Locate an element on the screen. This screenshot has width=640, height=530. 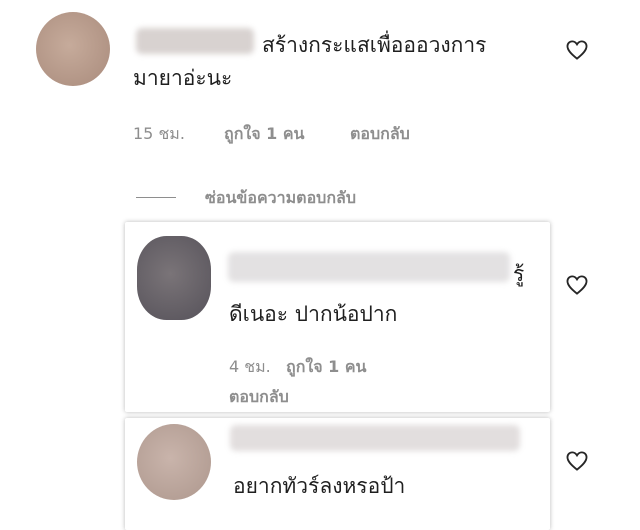
hide-replies-button: ซ่อนข้อความตอบกลับ is located at coordinates (280, 198).